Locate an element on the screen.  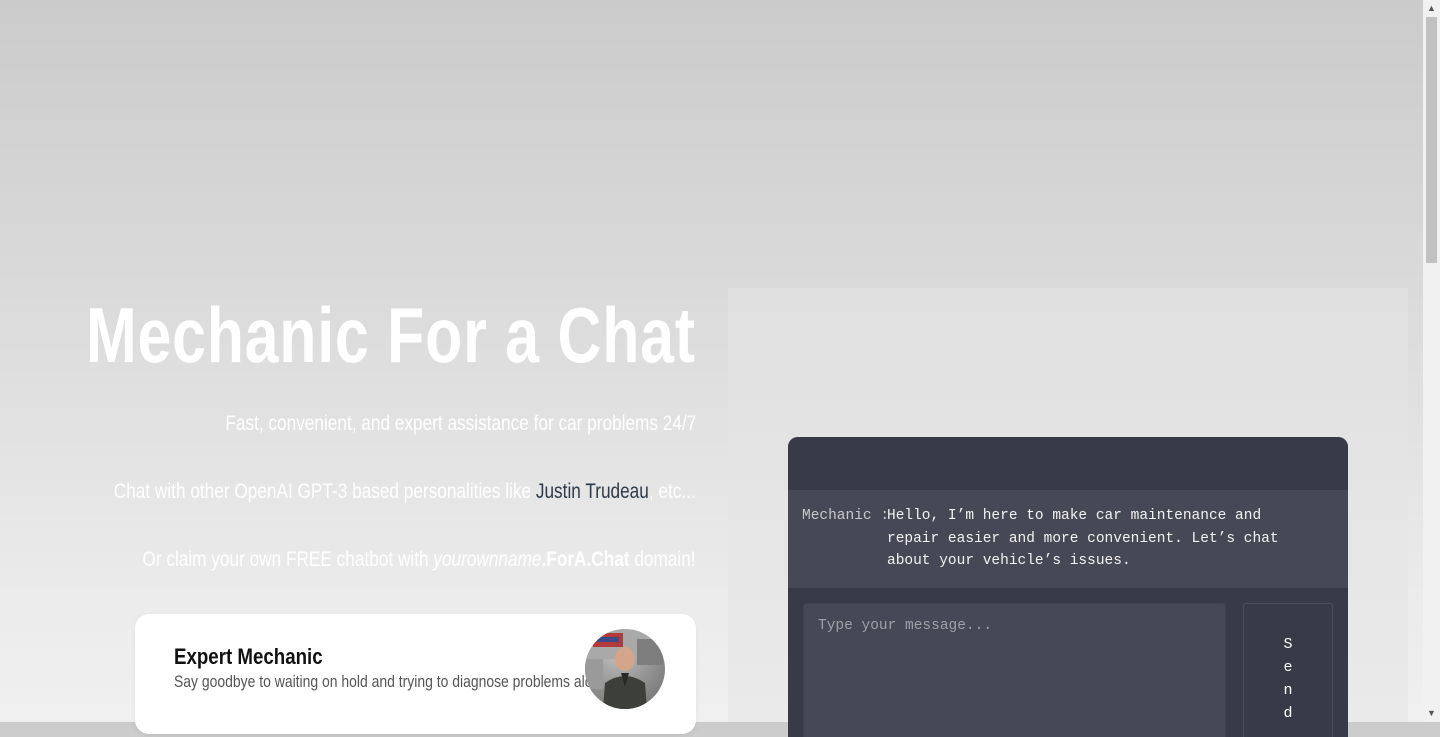
claim-prefix: Or claim your own FREE chatbot with is located at coordinates (288, 559).